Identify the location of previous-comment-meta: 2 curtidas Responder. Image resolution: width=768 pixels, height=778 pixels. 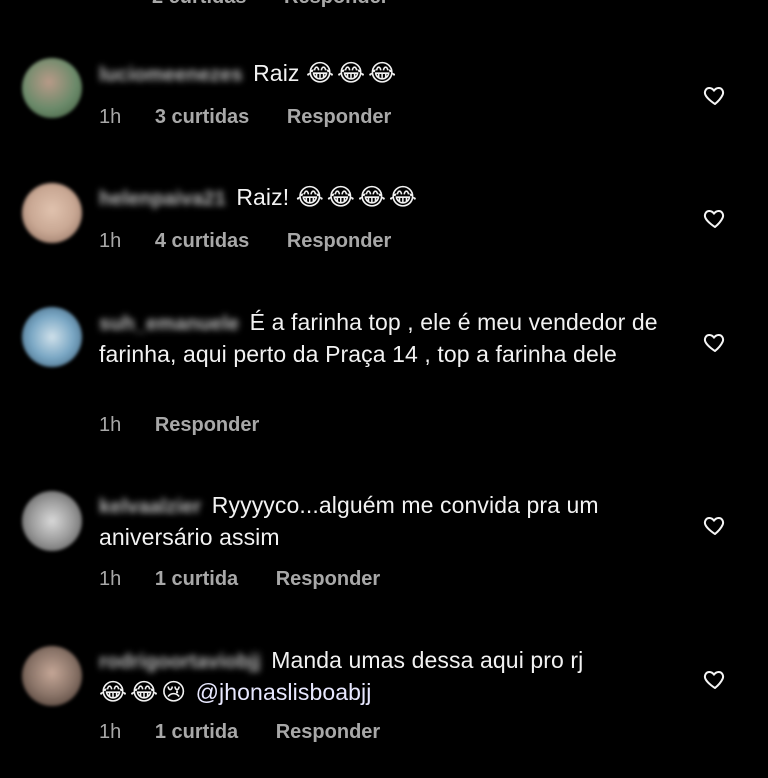
(286, 4).